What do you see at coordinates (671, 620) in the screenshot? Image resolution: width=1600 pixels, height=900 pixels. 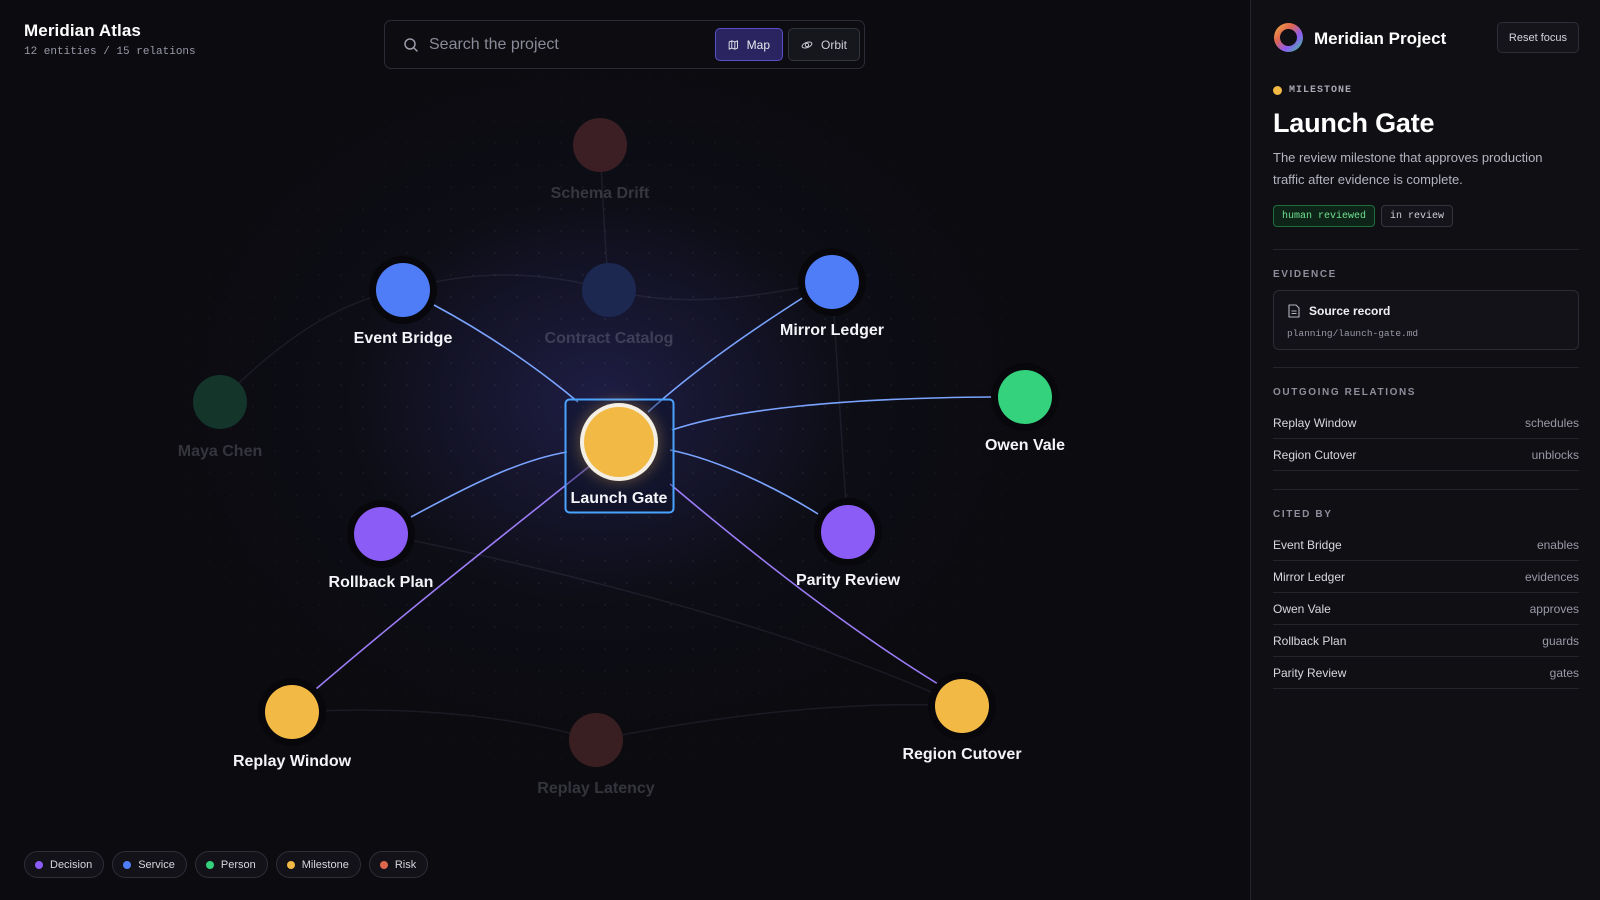 I see `edge-rollback-plan-region-cutover` at bounding box center [671, 620].